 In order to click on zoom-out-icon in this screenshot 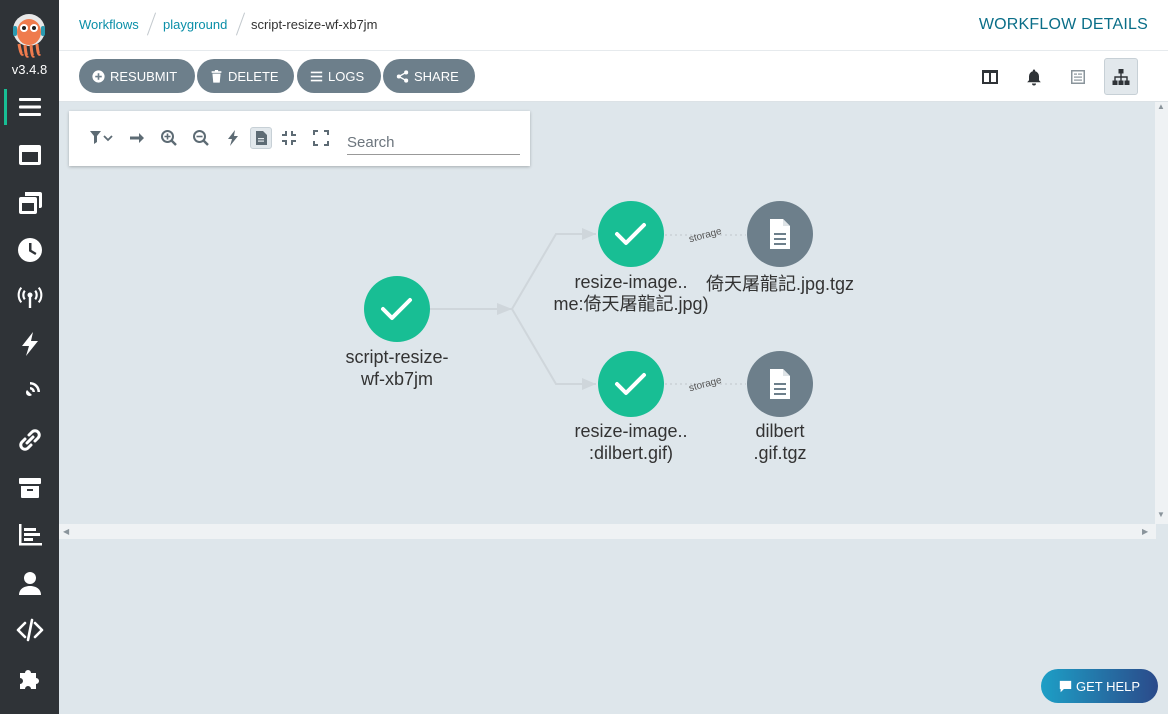, I will do `click(201, 138)`.